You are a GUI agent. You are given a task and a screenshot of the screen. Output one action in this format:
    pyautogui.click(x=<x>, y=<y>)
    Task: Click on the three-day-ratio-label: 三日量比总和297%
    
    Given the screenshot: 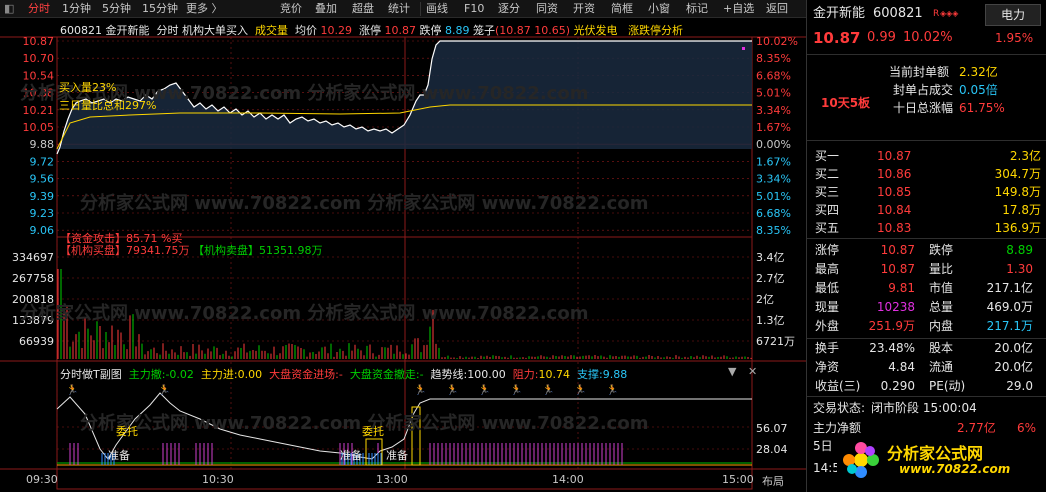 What is the action you would take?
    pyautogui.click(x=108, y=105)
    